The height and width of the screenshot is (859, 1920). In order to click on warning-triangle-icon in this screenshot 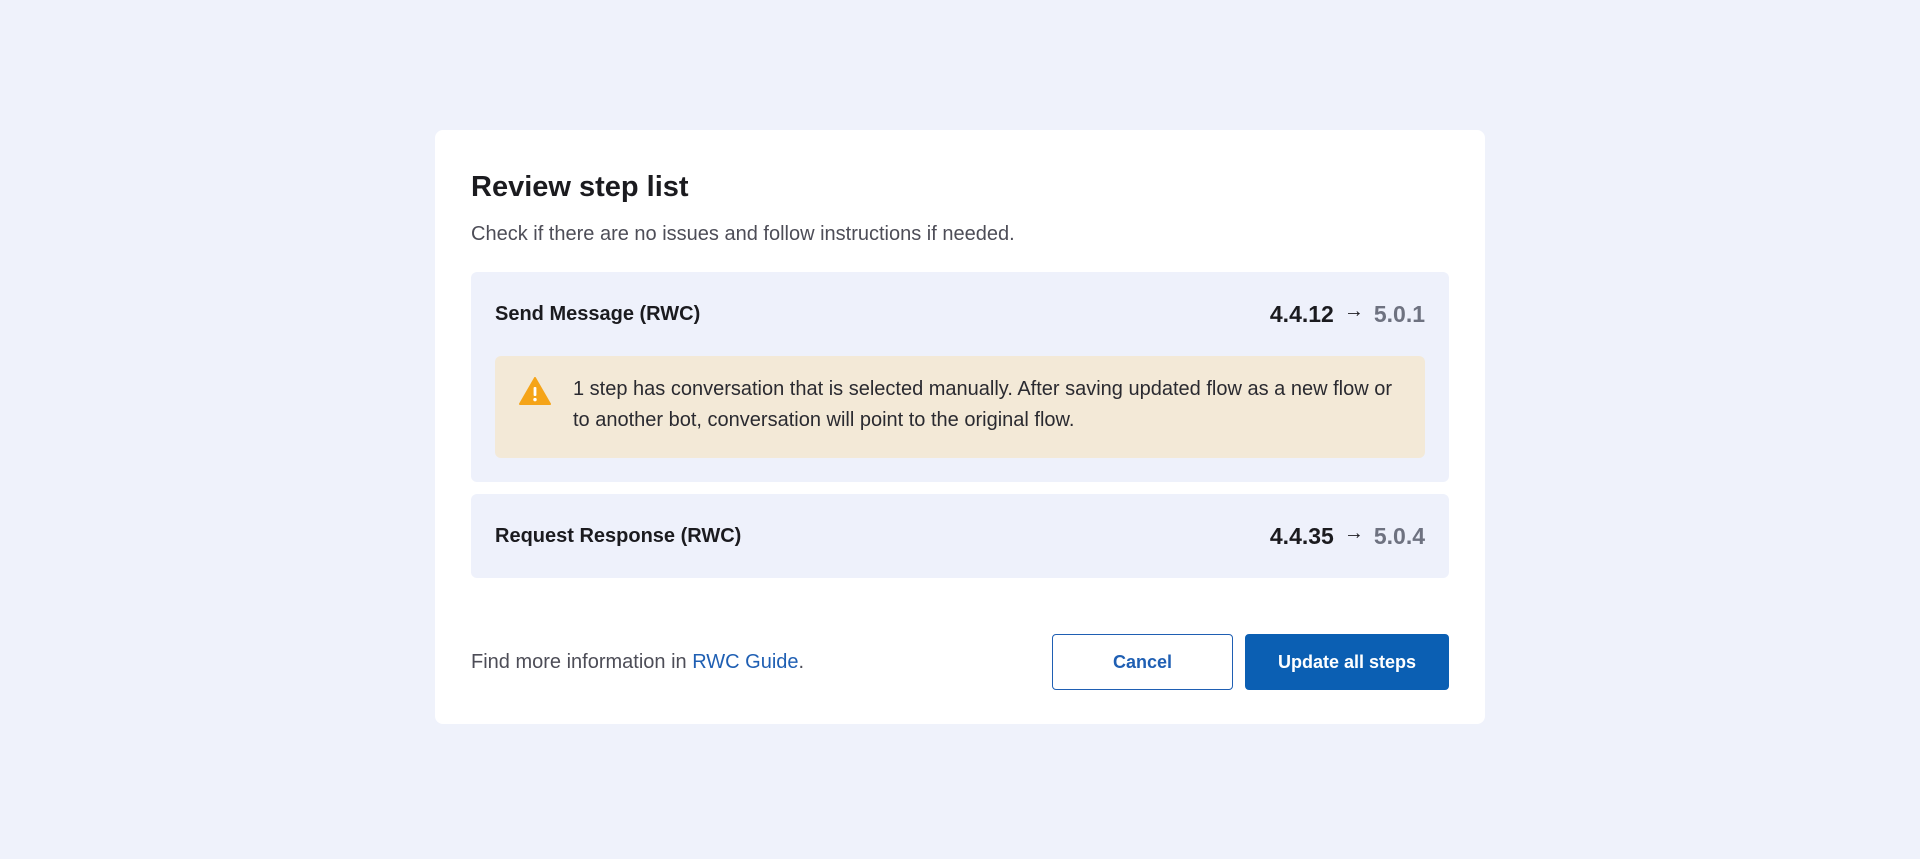, I will do `click(535, 391)`.